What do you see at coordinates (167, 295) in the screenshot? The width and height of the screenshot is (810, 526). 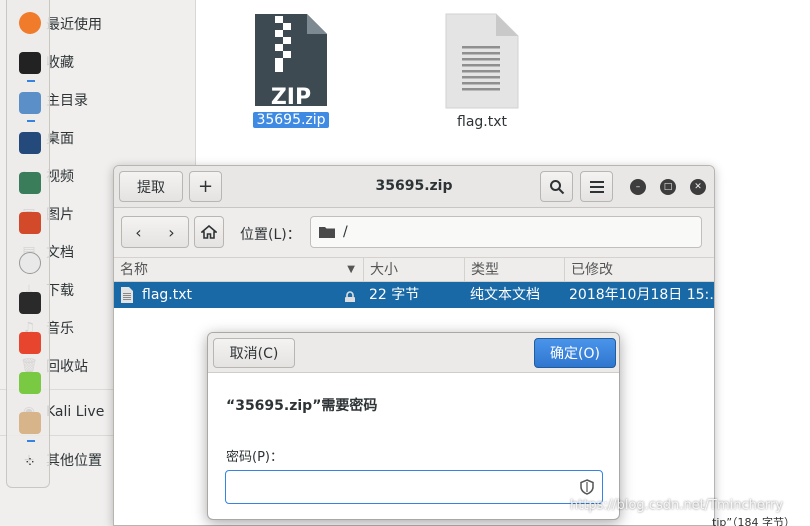 I see `row-name: flag.txt` at bounding box center [167, 295].